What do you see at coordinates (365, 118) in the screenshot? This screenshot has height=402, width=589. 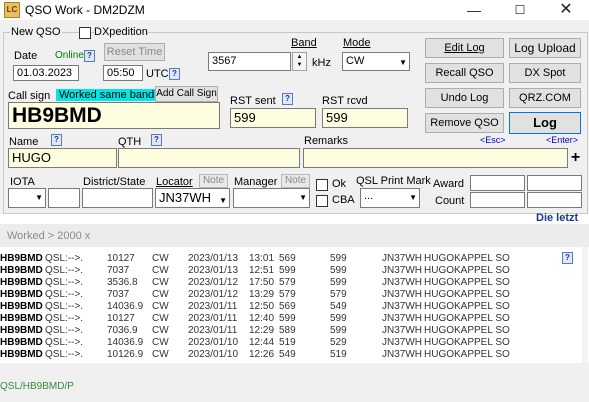 I see `rst-rcvd-field: 599` at bounding box center [365, 118].